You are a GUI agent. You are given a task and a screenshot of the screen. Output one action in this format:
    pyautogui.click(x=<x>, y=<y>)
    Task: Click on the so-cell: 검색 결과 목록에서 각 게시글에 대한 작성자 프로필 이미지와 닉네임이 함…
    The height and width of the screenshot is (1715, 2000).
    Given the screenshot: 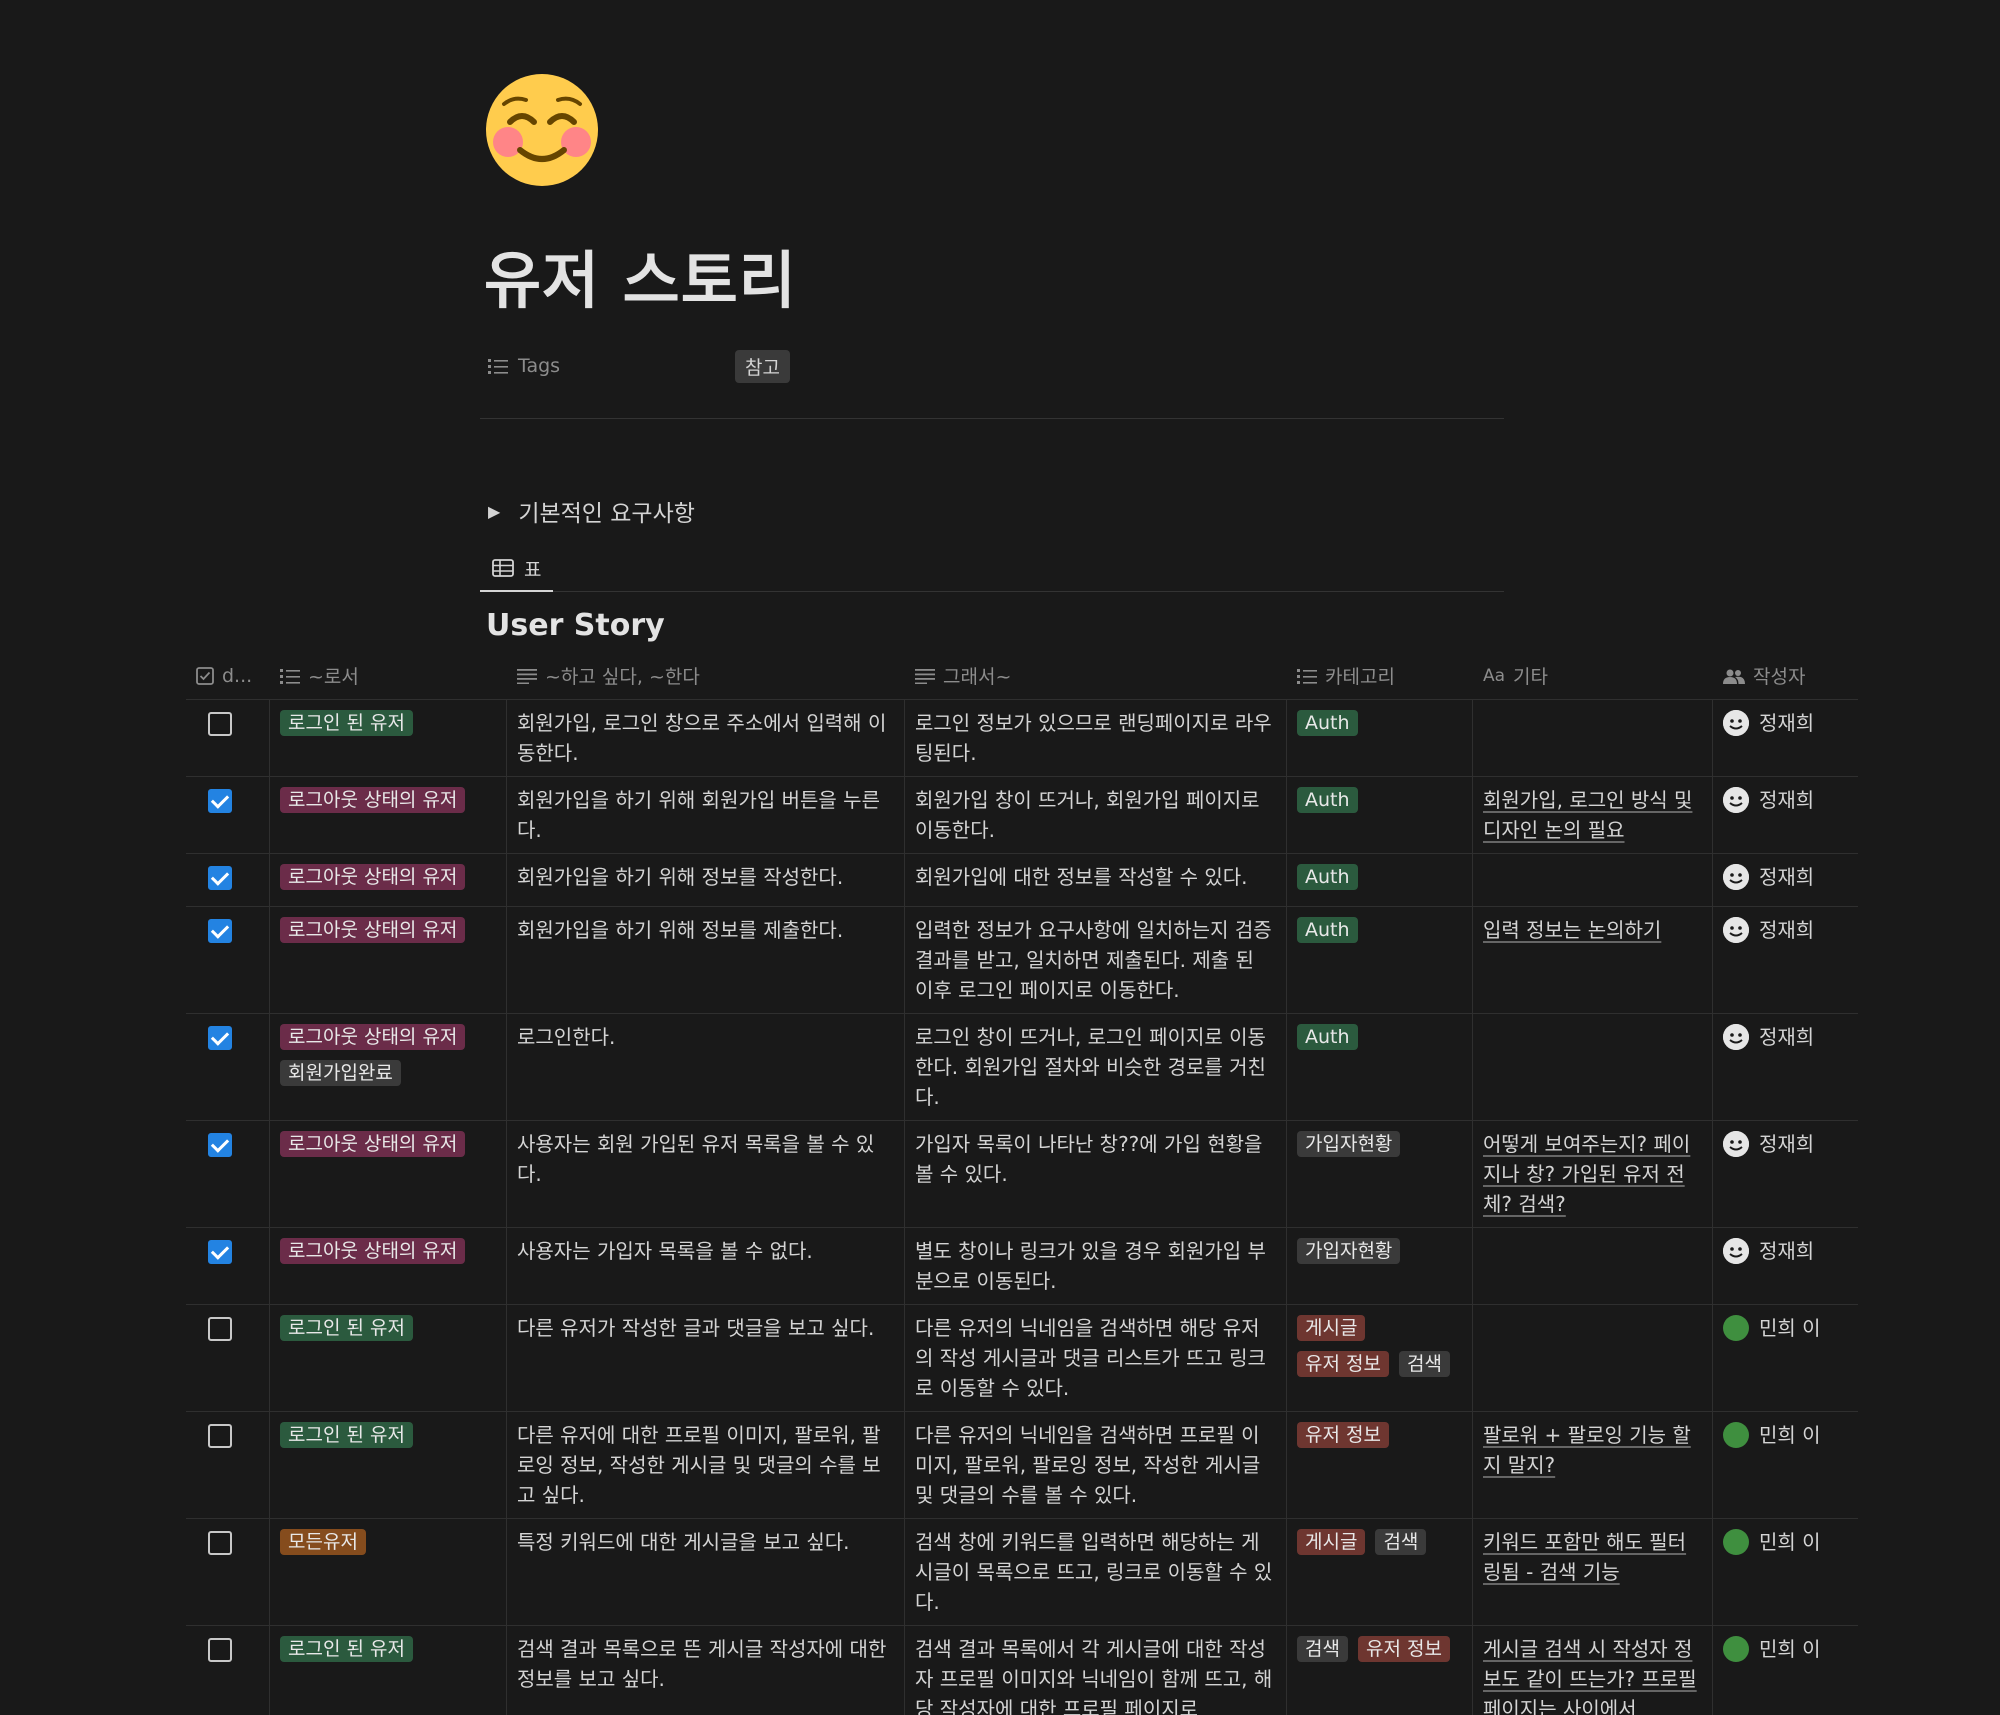 What is the action you would take?
    pyautogui.click(x=1096, y=1670)
    